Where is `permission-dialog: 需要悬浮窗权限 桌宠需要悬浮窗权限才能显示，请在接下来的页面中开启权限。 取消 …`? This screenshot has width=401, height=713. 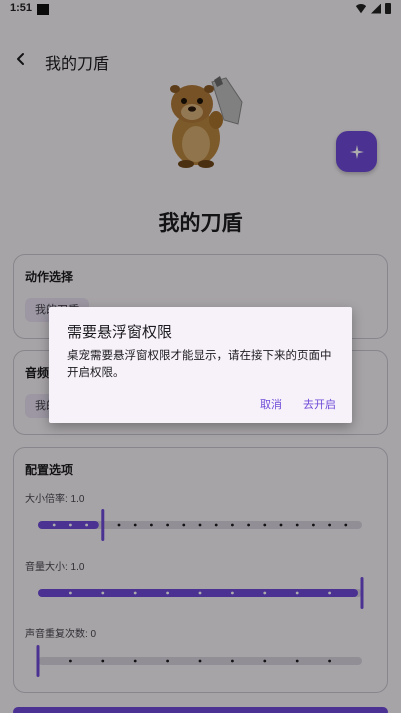 permission-dialog: 需要悬浮窗权限 桌宠需要悬浮窗权限才能显示，请在接下来的页面中开启权限。 取消 … is located at coordinates (200, 365).